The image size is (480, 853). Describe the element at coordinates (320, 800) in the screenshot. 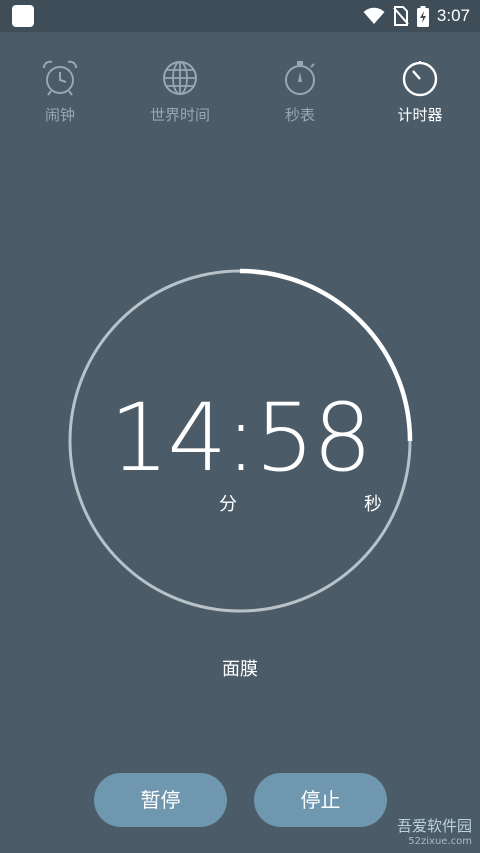

I see `stop-button: 停止` at that location.